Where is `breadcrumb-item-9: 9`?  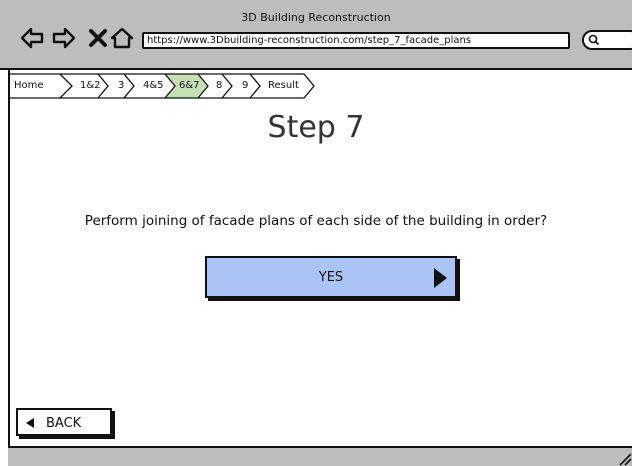
breadcrumb-item-9: 9 is located at coordinates (245, 85).